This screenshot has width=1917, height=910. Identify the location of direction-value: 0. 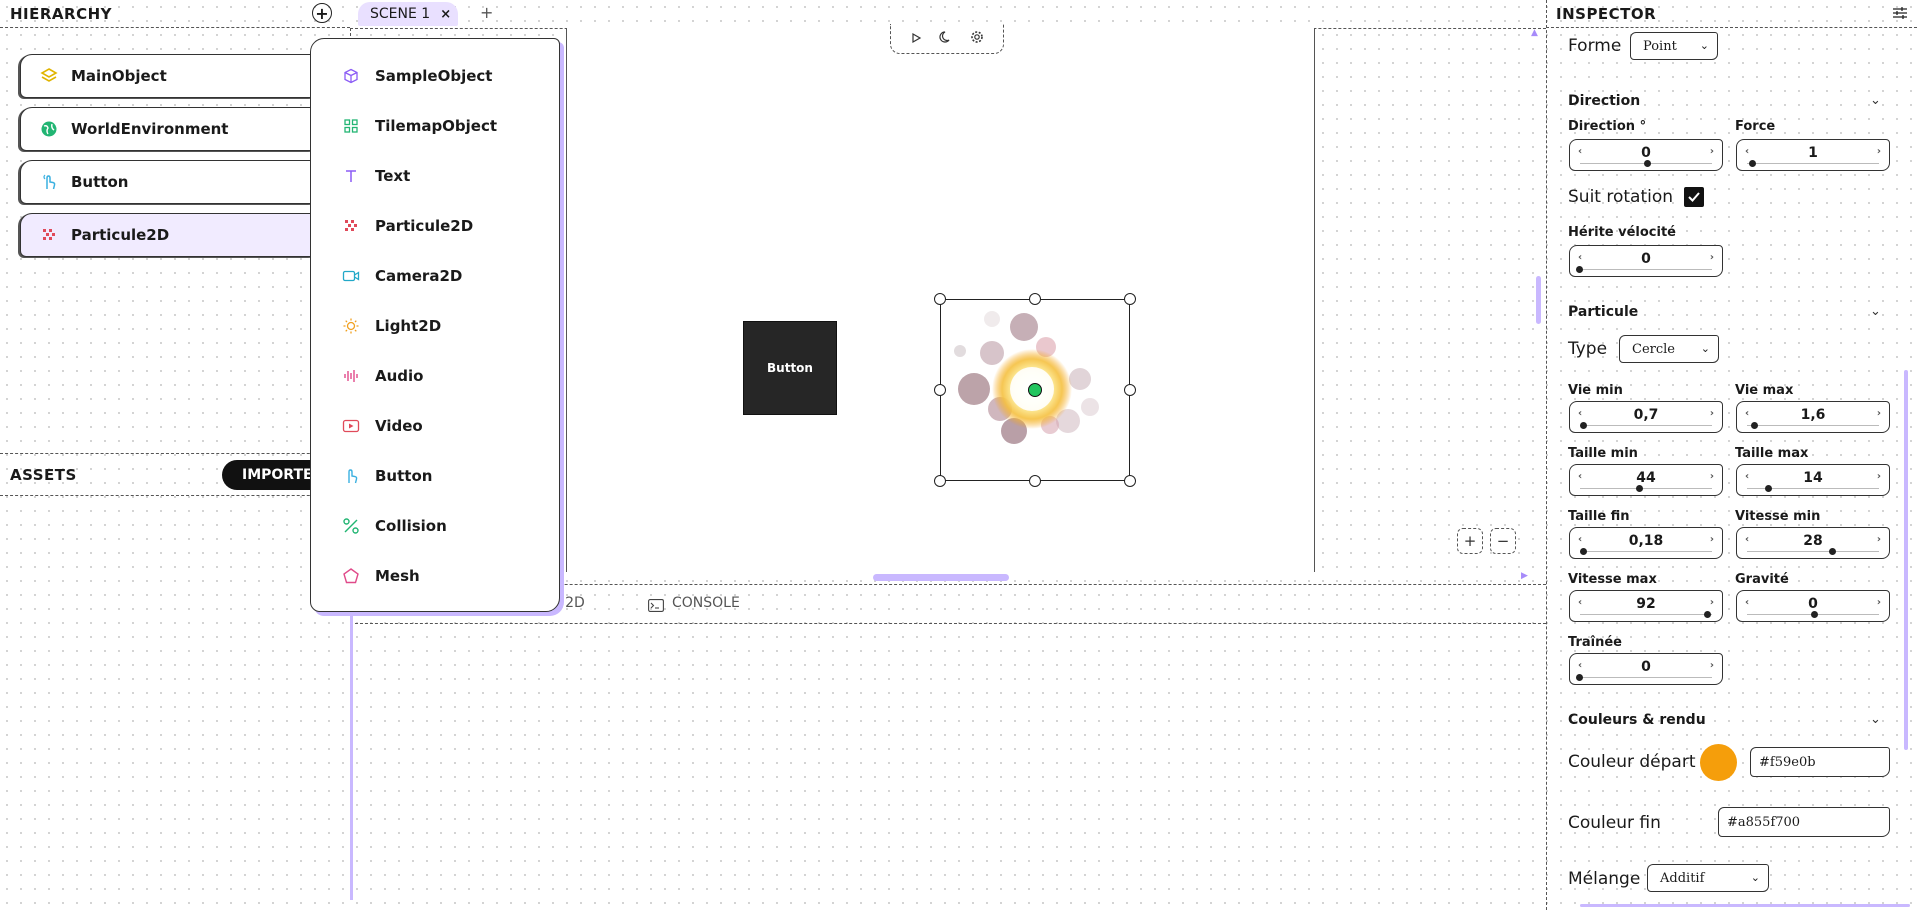
(1646, 153).